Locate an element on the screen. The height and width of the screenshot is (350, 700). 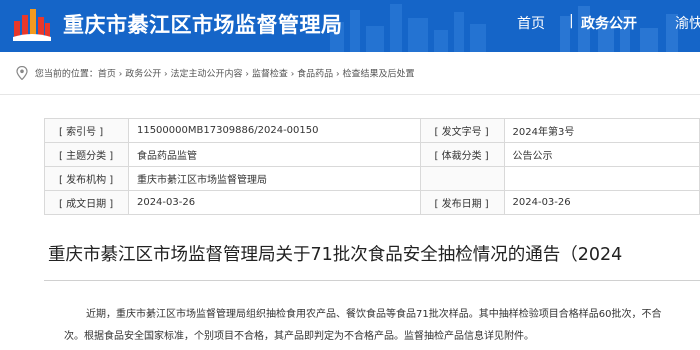
table-row: [ 发布机构 ] 重庆市綦江区市场监督管理局 is located at coordinates (372, 178).